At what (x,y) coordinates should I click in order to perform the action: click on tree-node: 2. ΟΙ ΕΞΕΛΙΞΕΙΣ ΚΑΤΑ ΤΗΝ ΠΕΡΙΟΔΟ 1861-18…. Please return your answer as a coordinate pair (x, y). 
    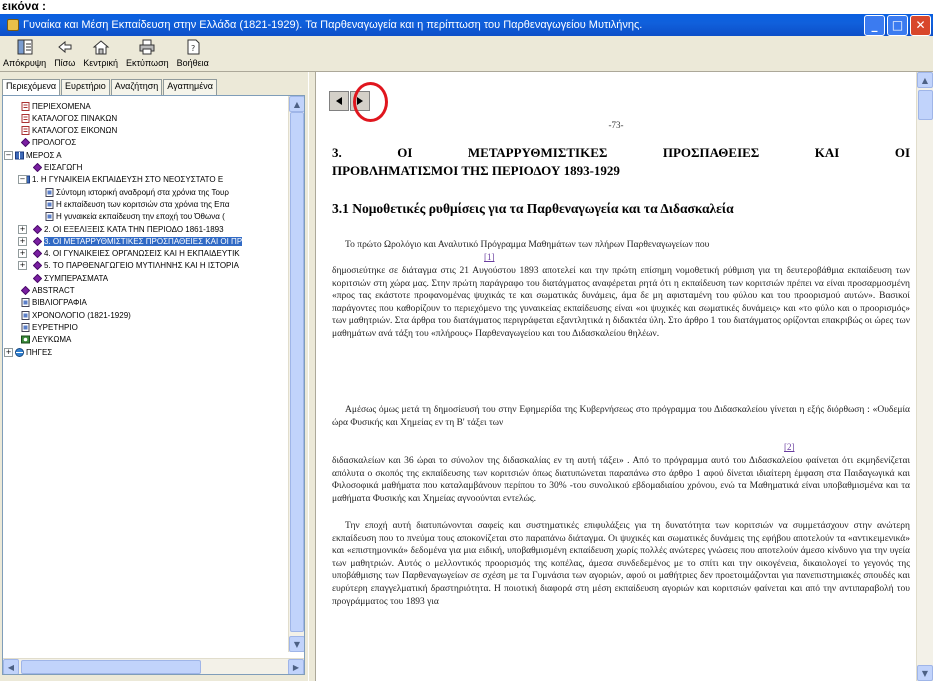
    Looking at the image, I should click on (128, 229).